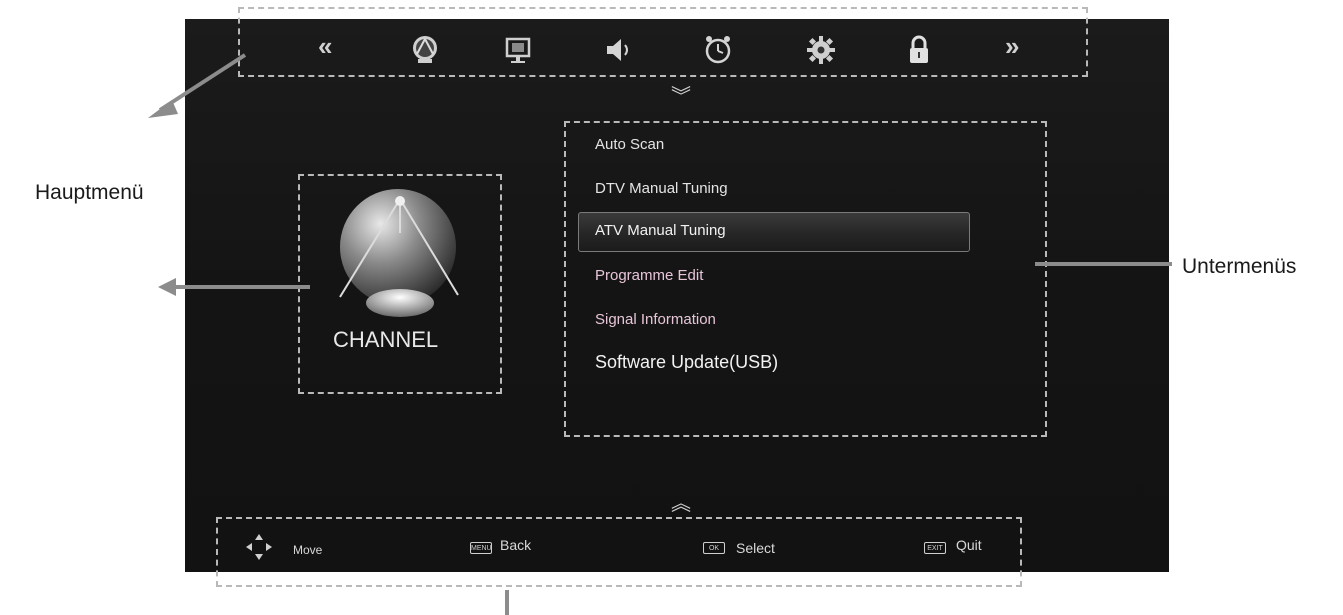 The width and height of the screenshot is (1343, 615). Describe the element at coordinates (681, 501) in the screenshot. I see `scroll-up-indicator: ︽` at that location.